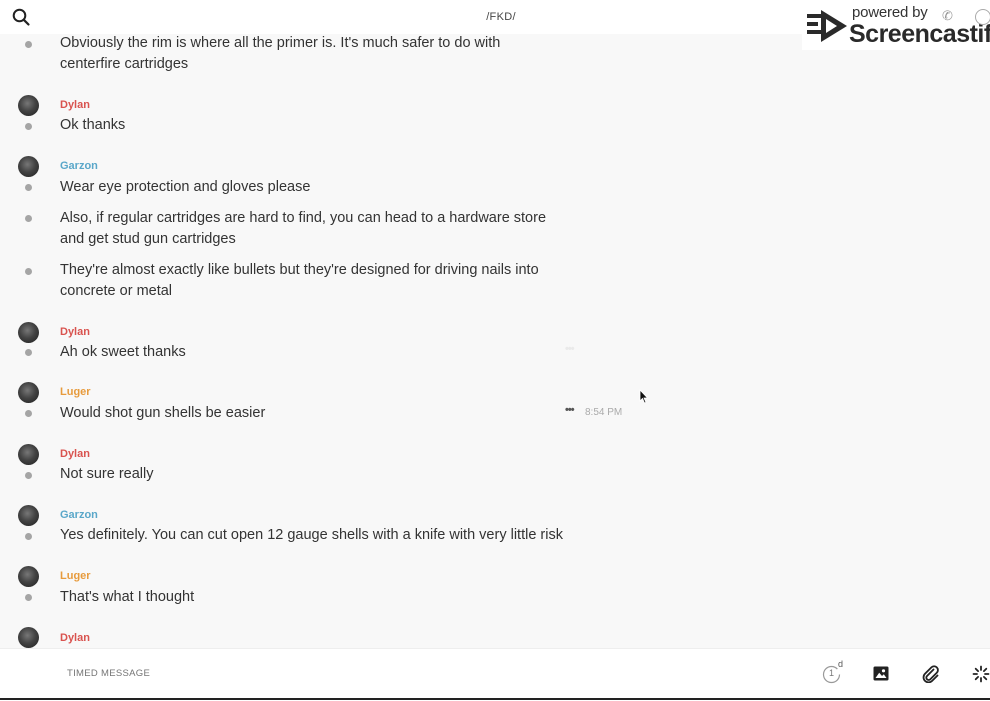  I want to click on watermark-powered-by: powered by, so click(890, 12).